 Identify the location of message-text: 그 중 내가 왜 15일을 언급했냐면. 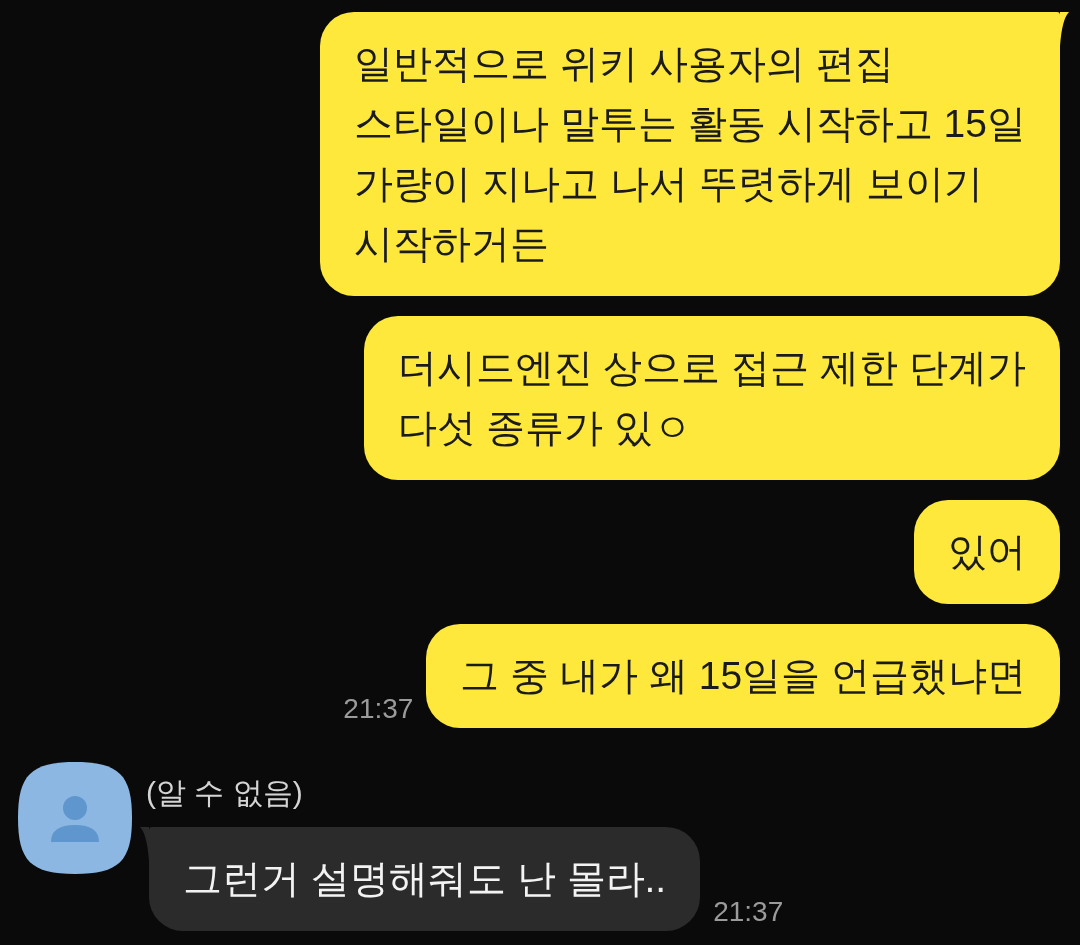
(743, 676).